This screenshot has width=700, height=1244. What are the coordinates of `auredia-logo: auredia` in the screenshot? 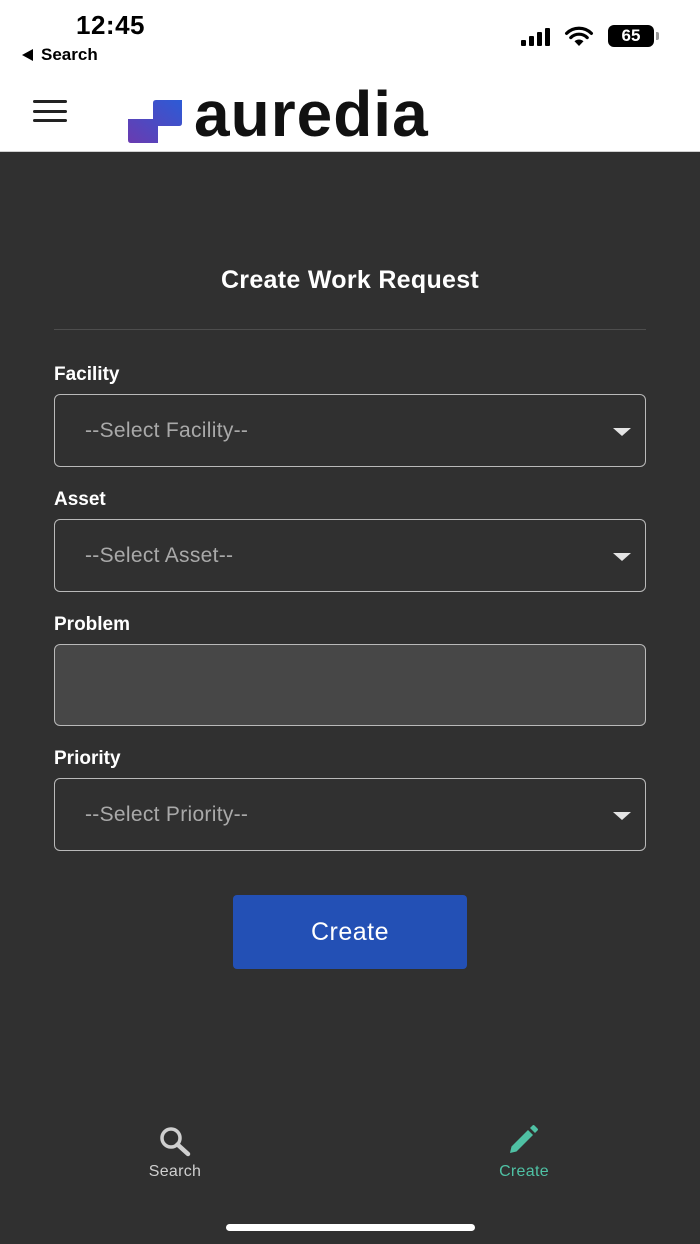 It's located at (278, 114).